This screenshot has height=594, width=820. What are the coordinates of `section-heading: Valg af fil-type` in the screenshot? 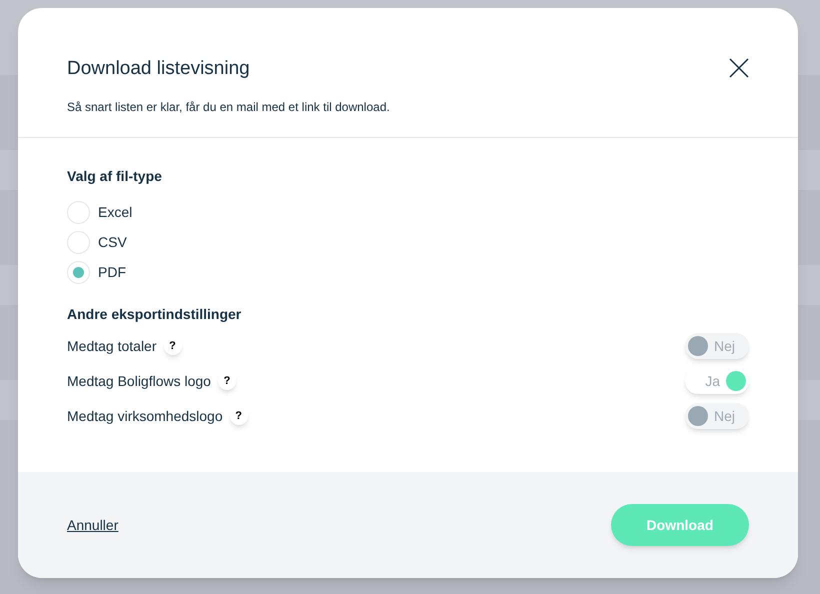 It's located at (115, 176).